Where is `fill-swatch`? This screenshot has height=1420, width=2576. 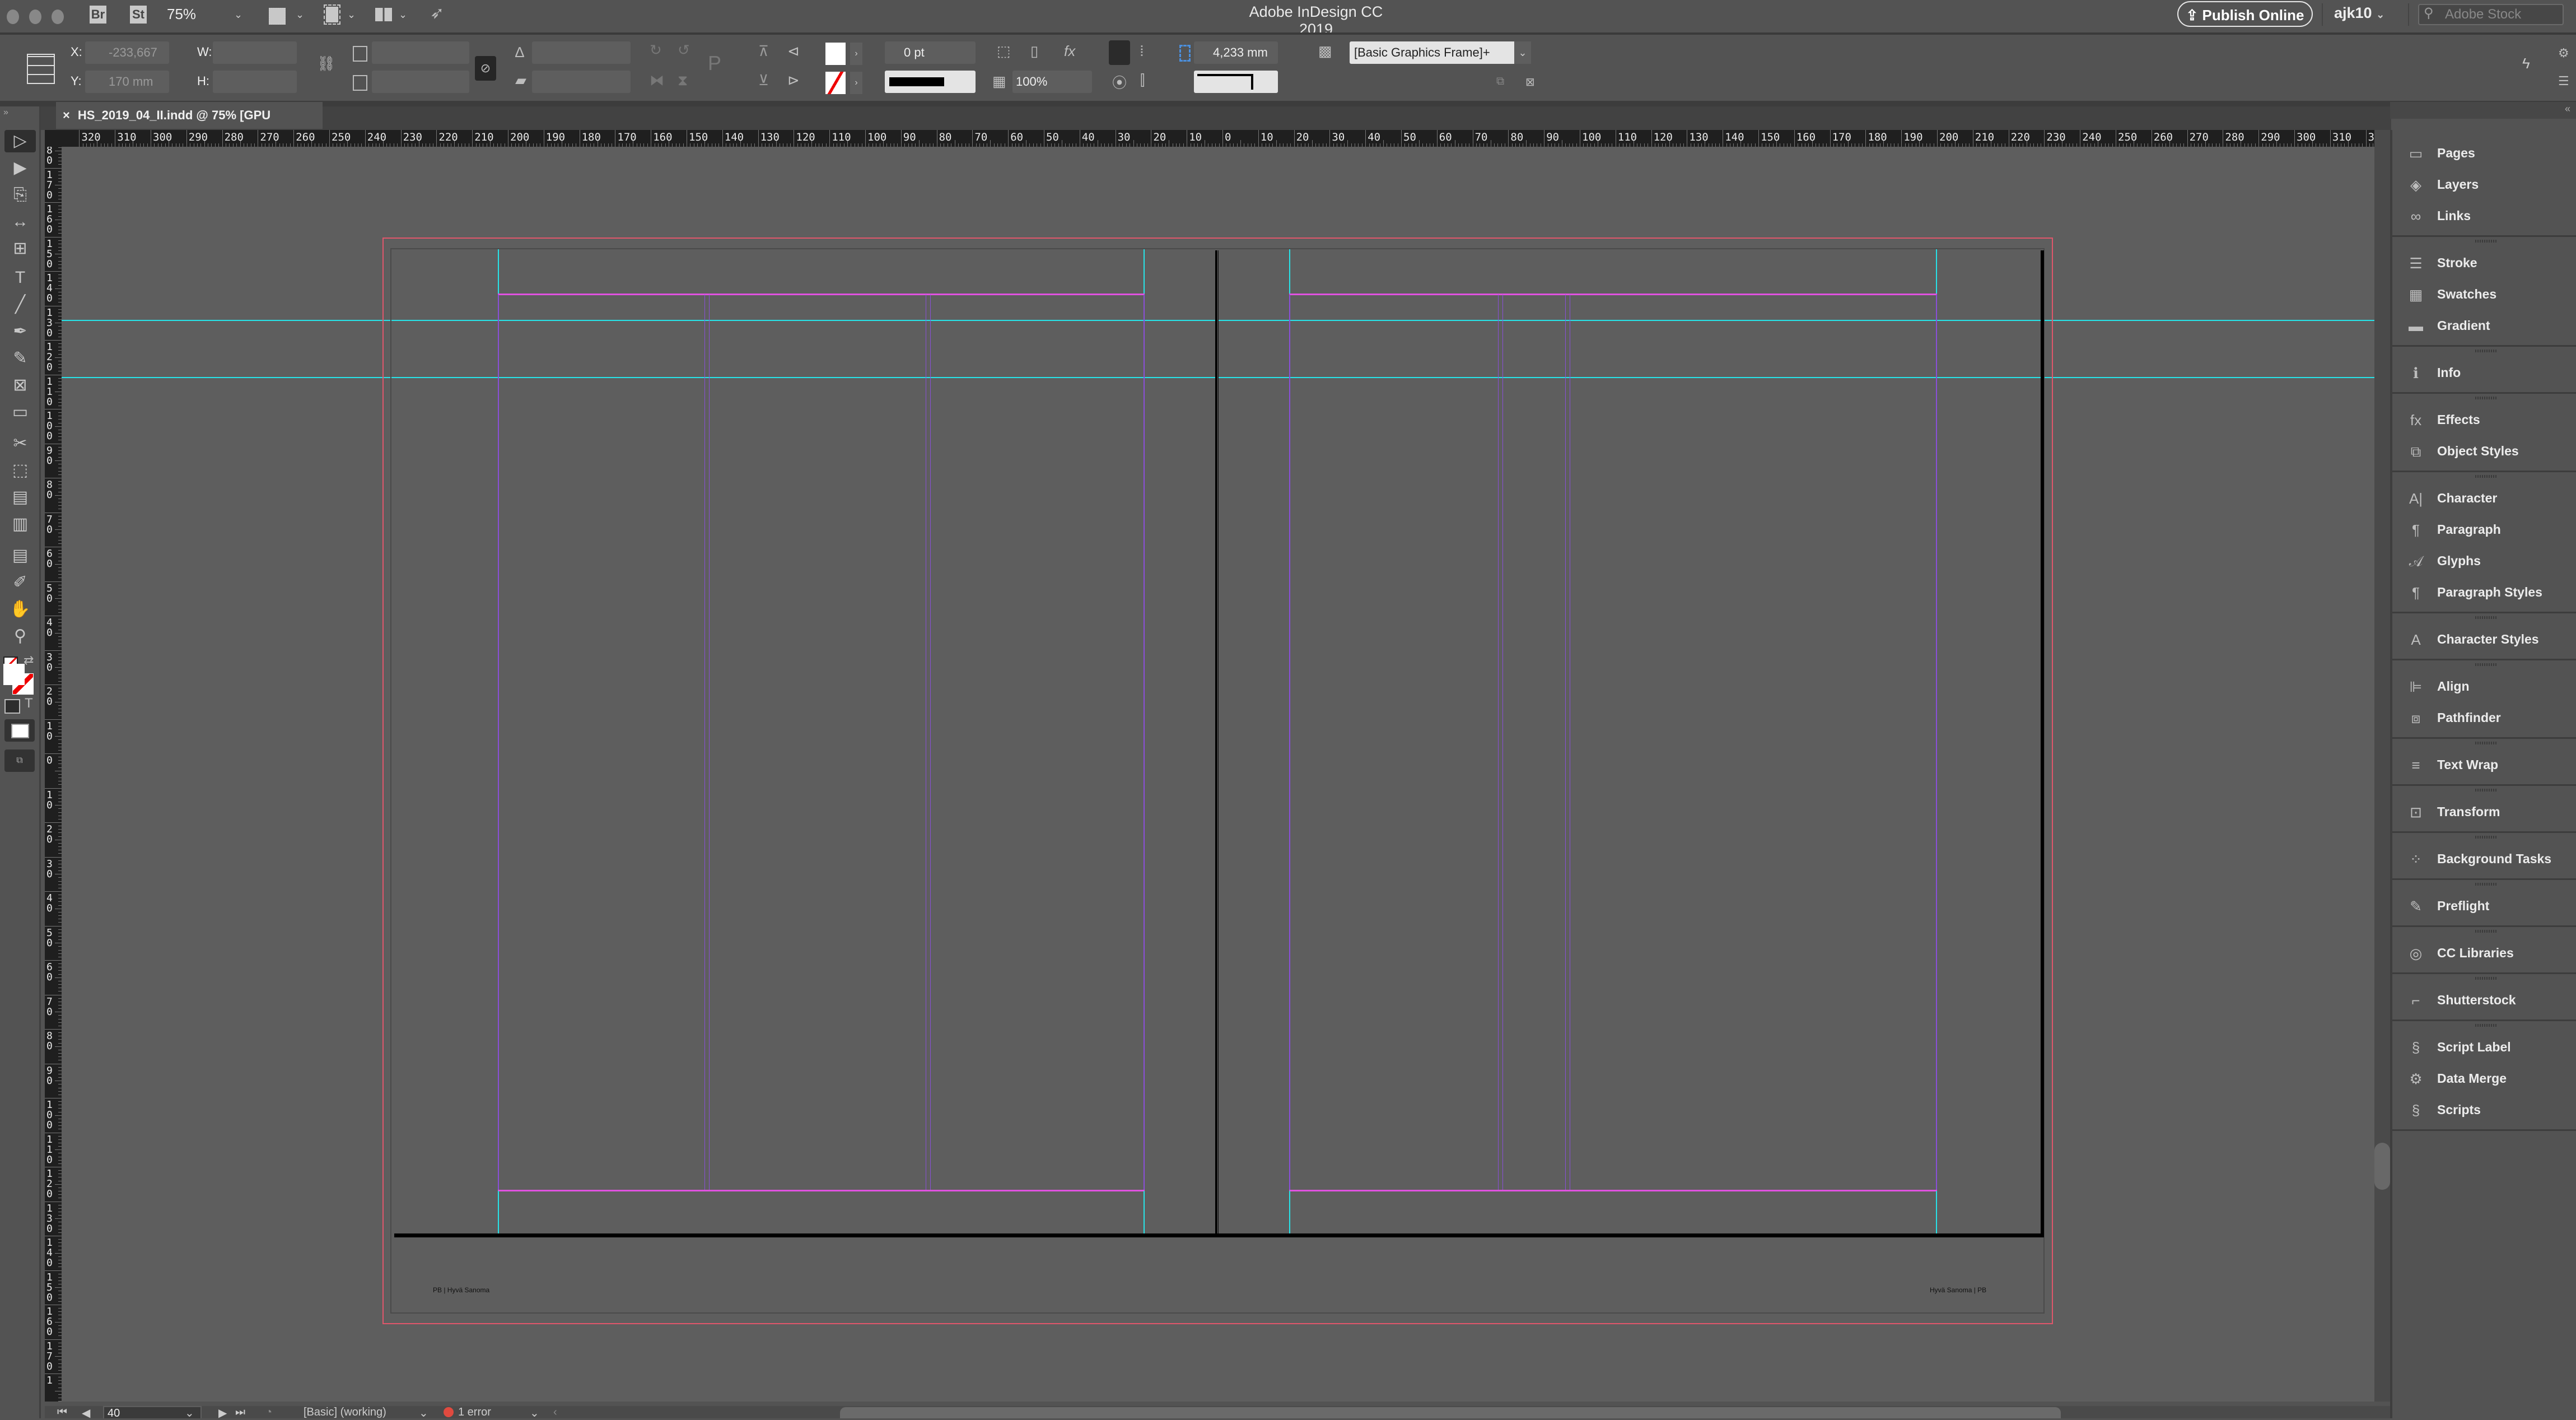 fill-swatch is located at coordinates (836, 54).